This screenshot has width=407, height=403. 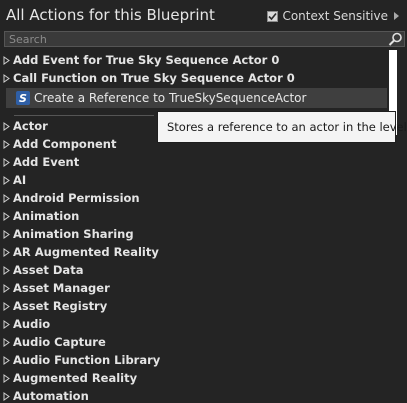 I want to click on category-label: Augmented Reality, so click(x=75, y=378).